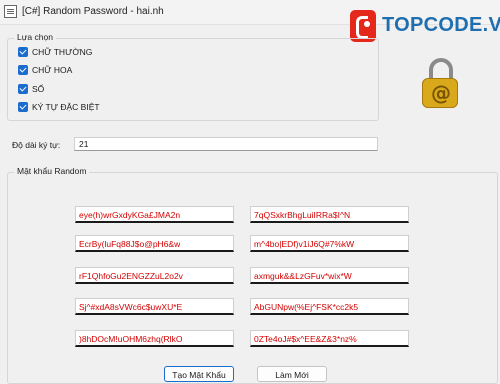  Describe the element at coordinates (35, 37) in the screenshot. I see `options-group-label: Lựa chọn` at that location.